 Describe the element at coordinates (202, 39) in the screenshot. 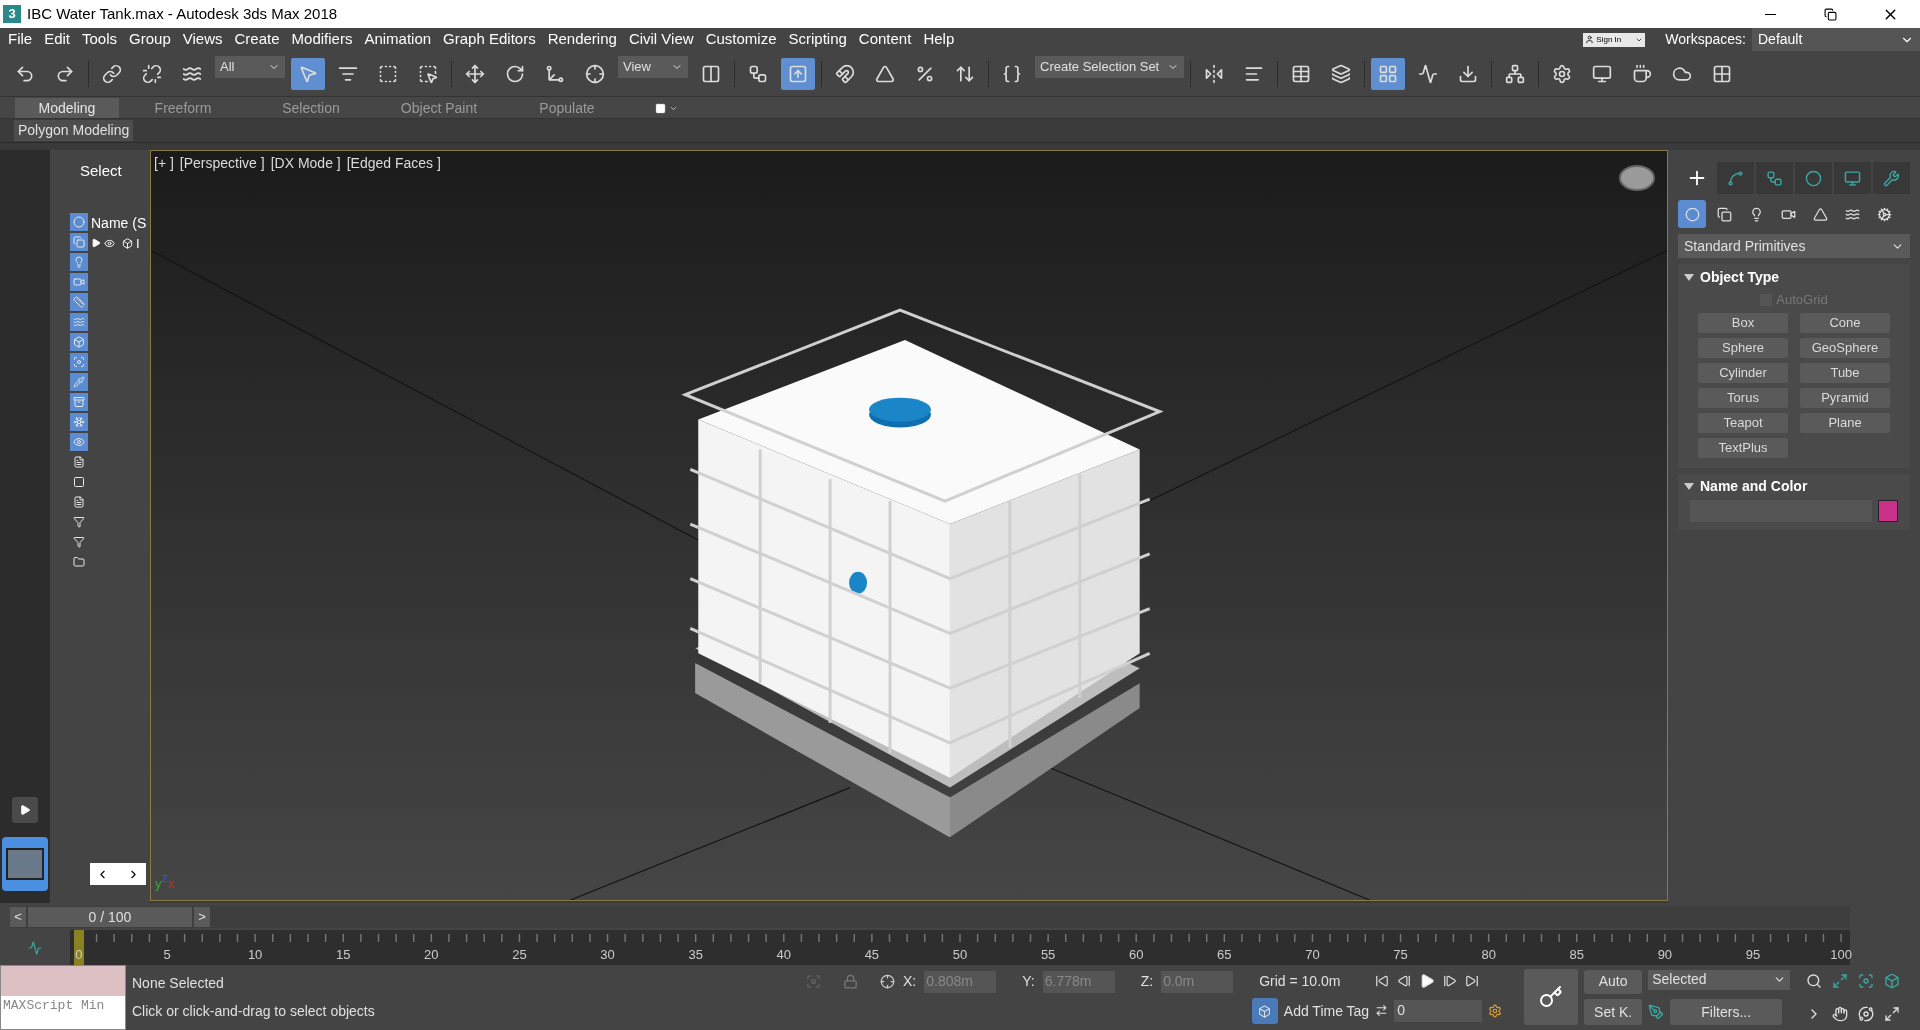

I see `menu-item: Views` at that location.